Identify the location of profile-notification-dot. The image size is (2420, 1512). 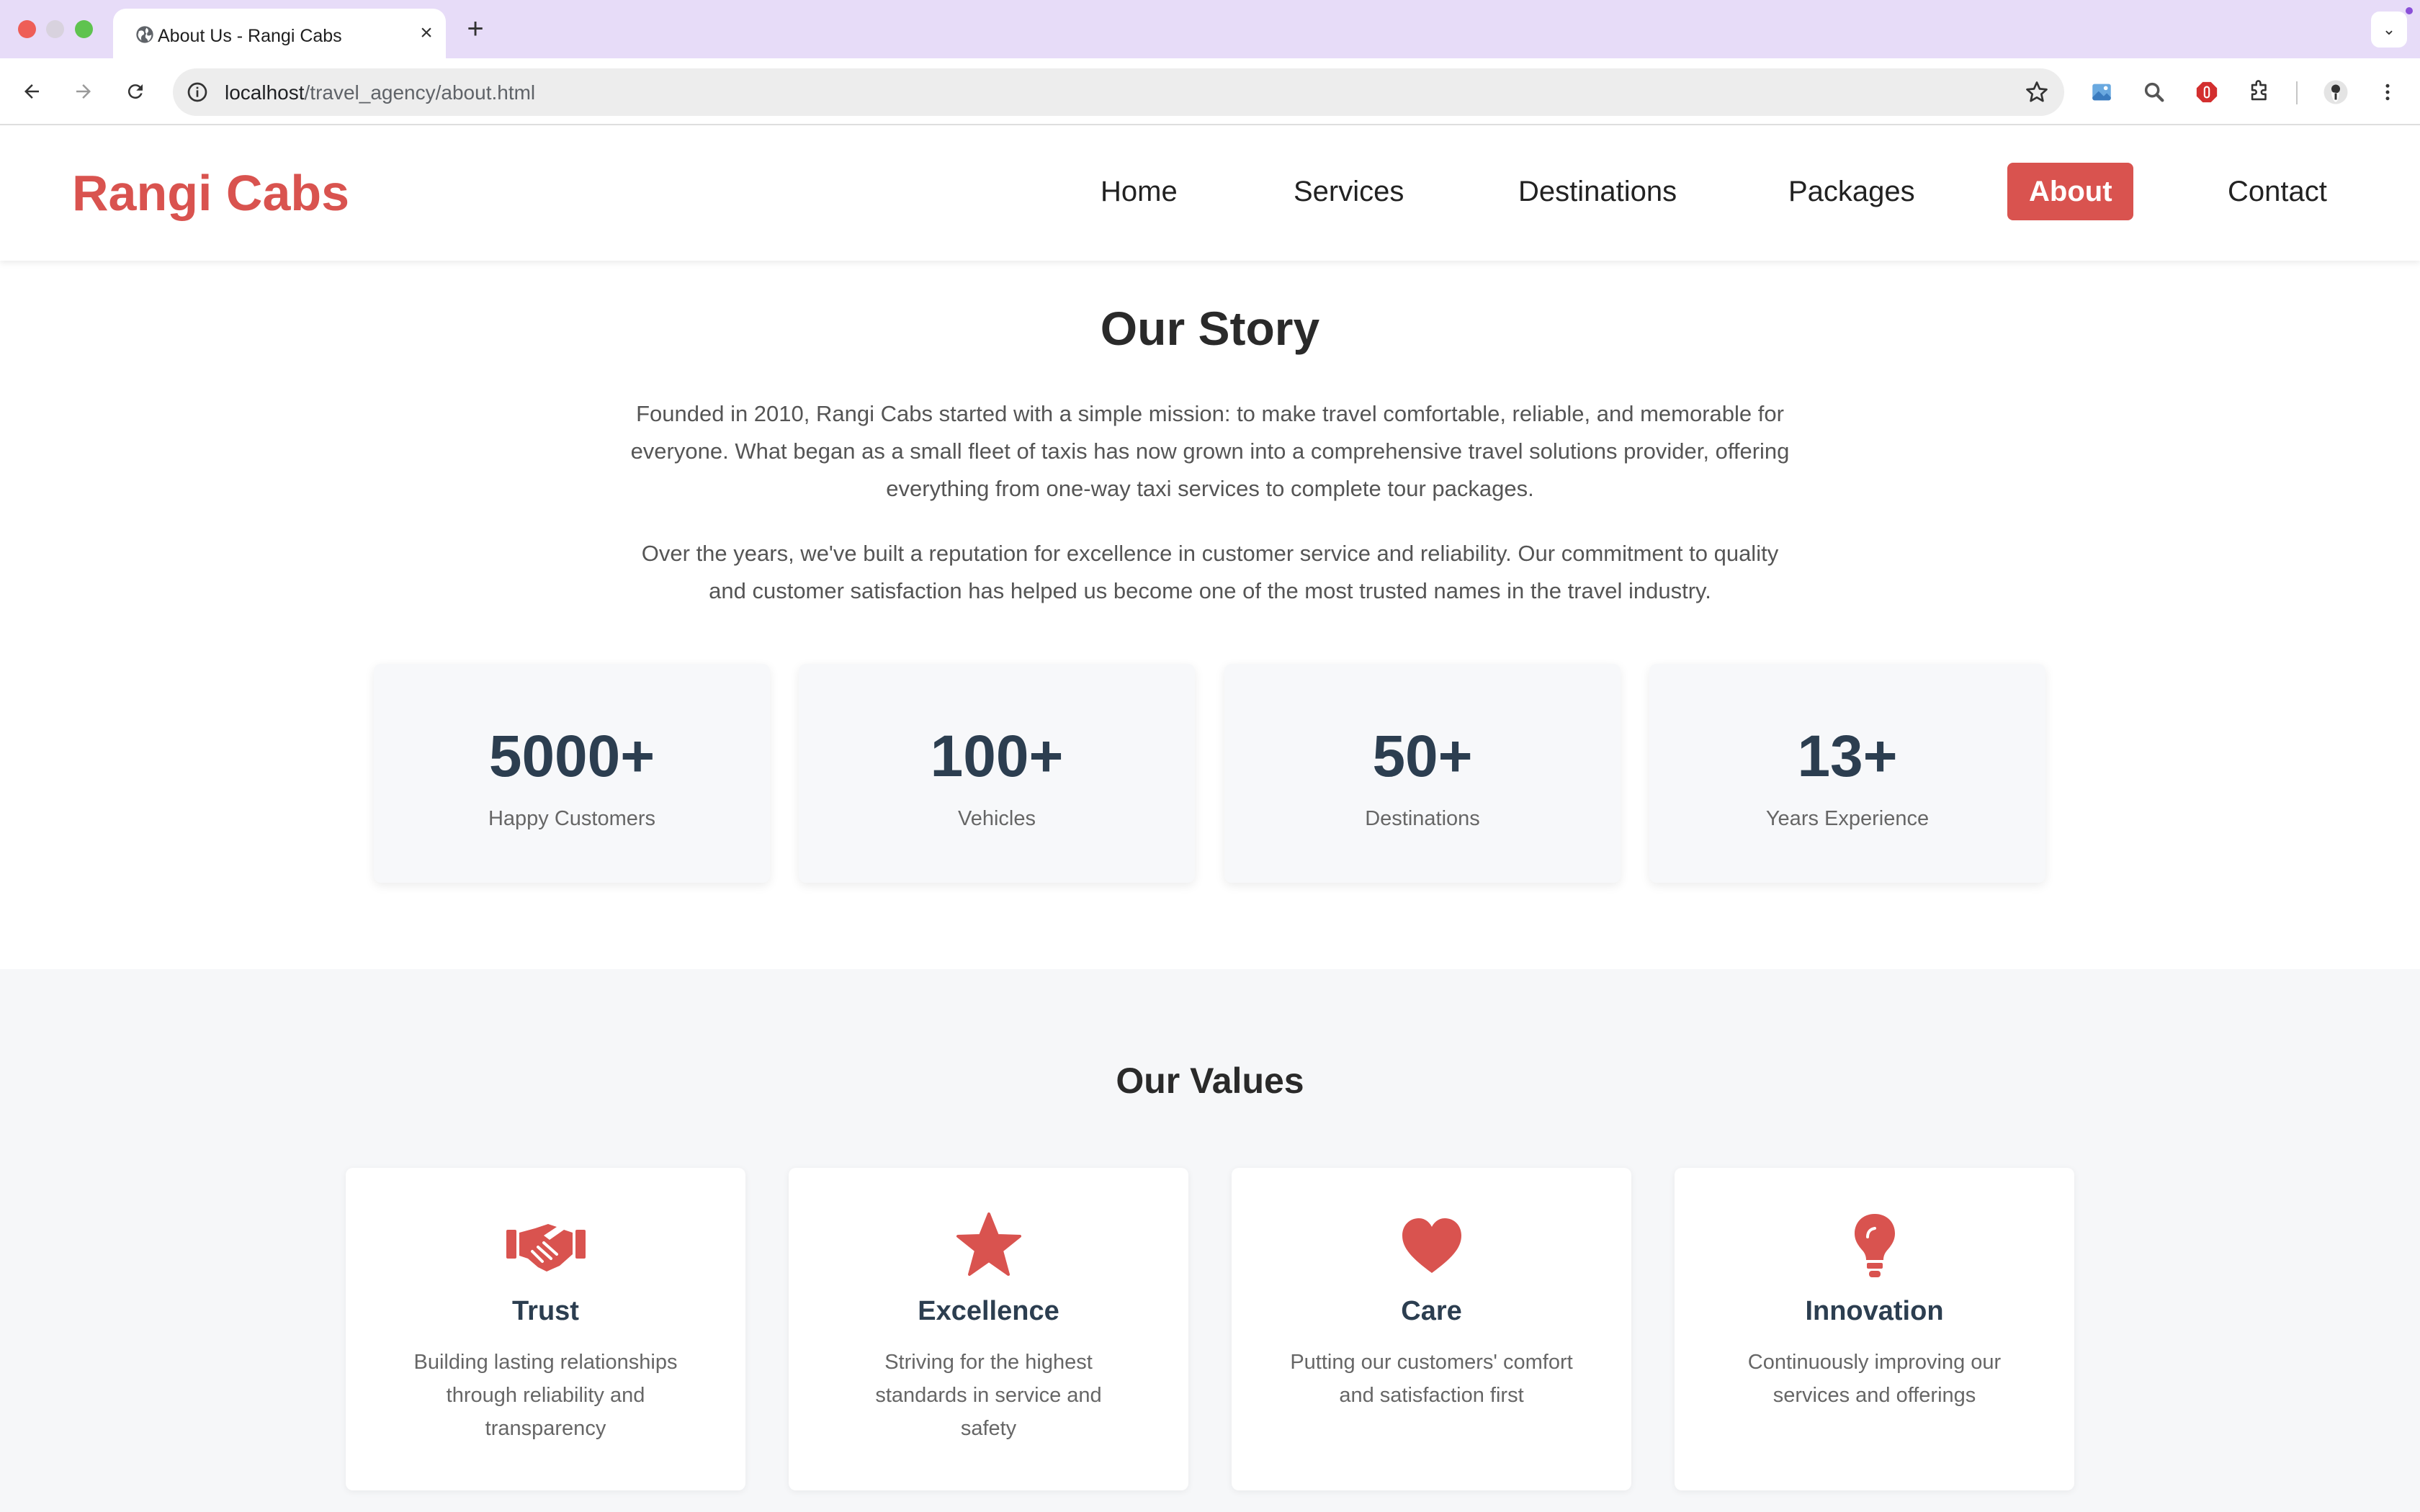
(2409, 10).